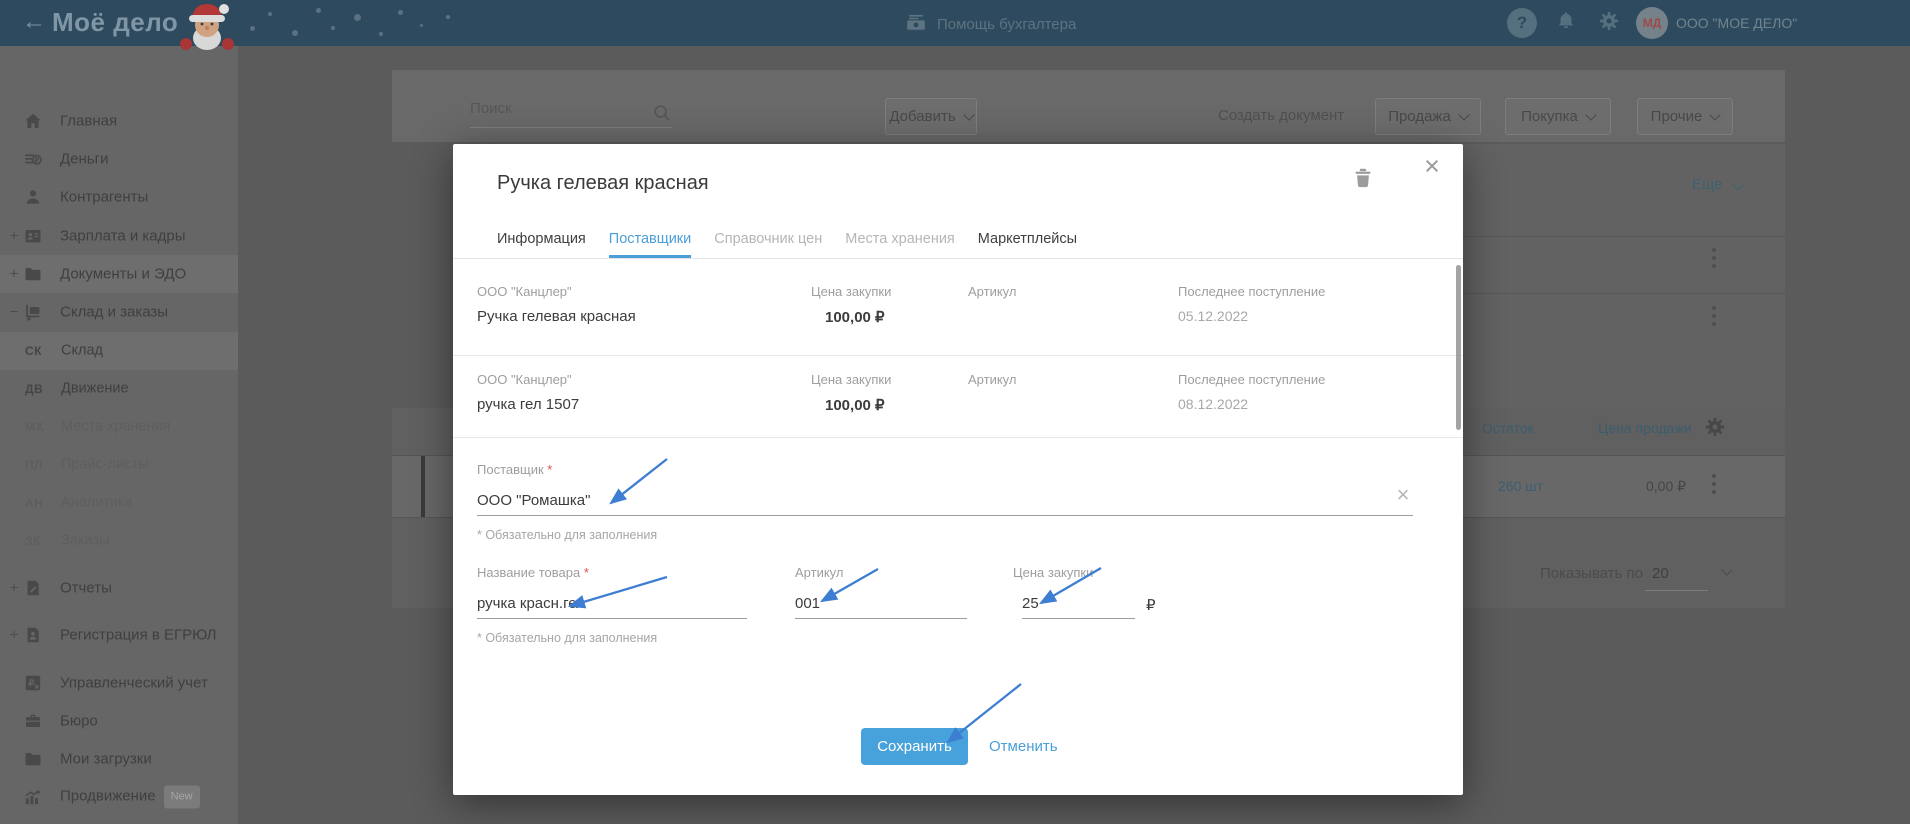  I want to click on last-receipt-date: 05.12.2022, so click(1213, 316).